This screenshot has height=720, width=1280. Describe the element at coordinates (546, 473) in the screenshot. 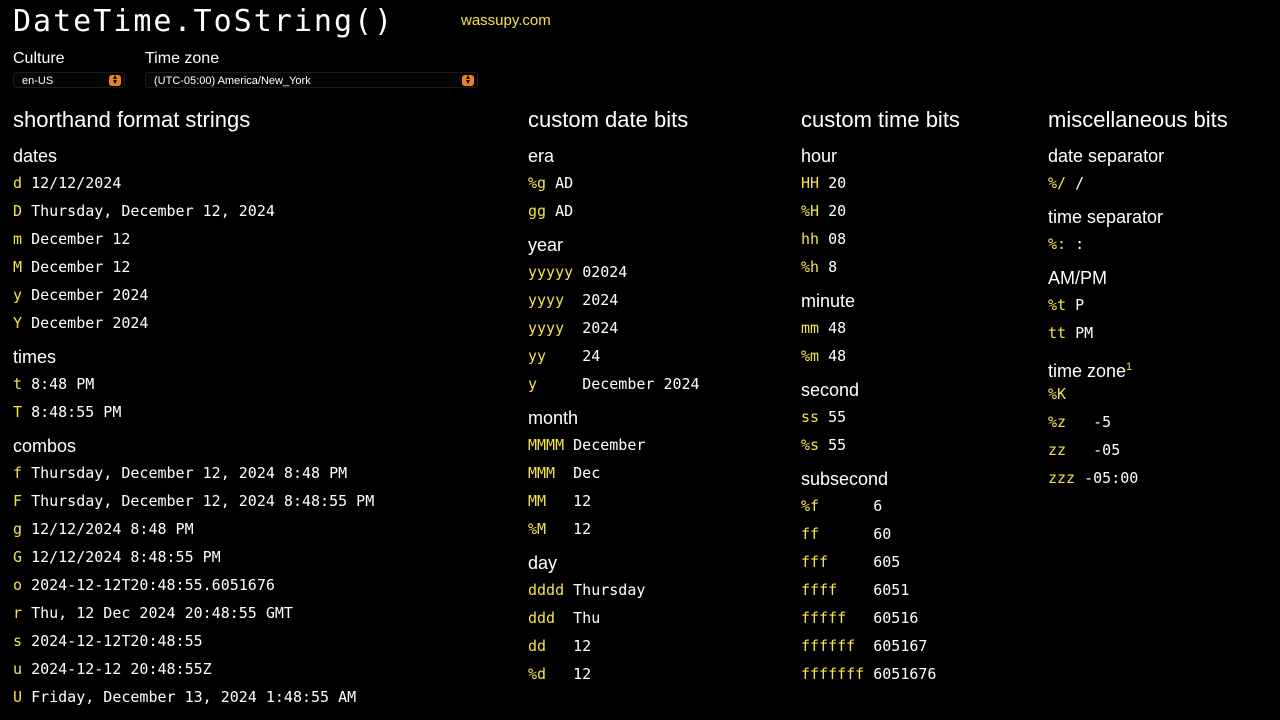

I see `format-specifier: MMM` at that location.